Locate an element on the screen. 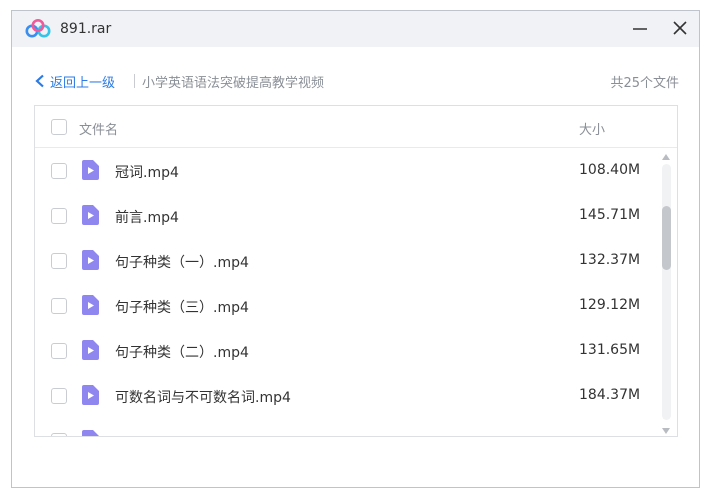 The image size is (709, 493). file-row: 冠词.mp4 108.40M is located at coordinates (346, 171).